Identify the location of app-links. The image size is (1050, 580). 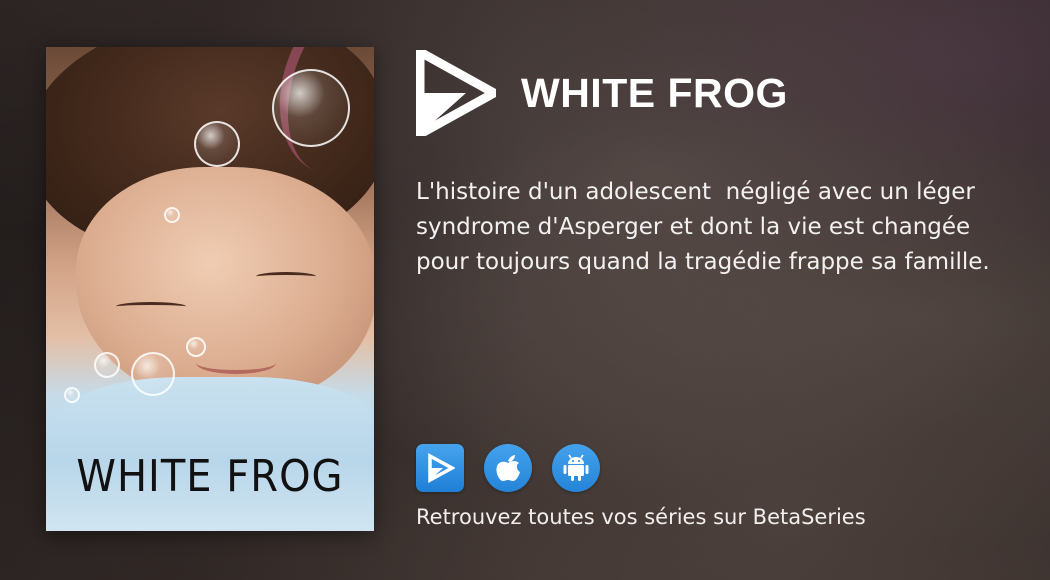
(508, 468).